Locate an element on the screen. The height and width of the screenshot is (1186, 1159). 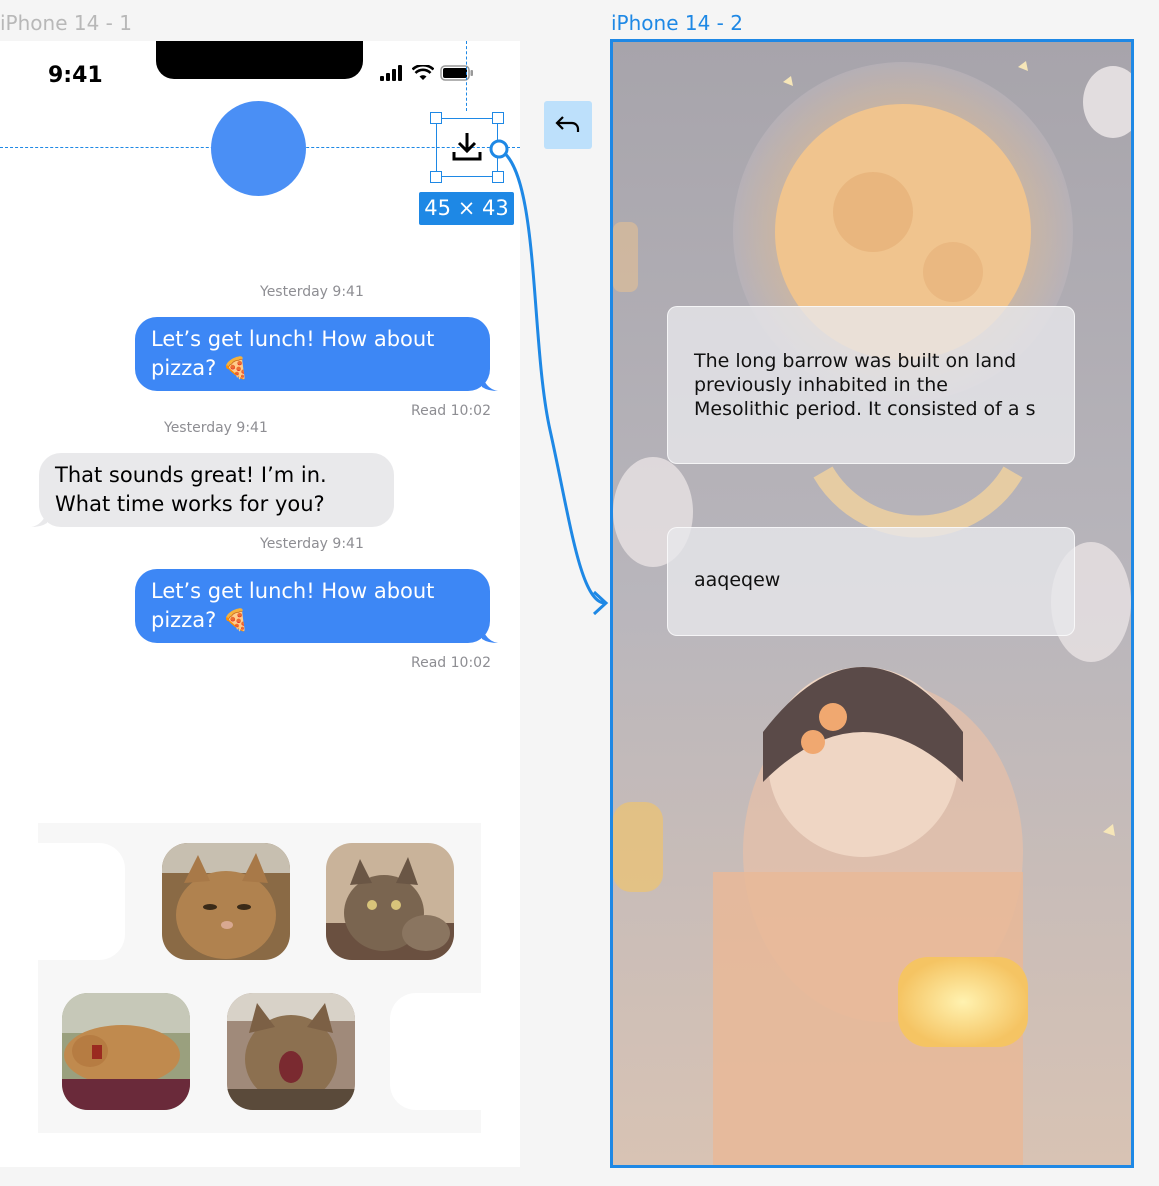
alignment-guide-vertical is located at coordinates (466, 76).